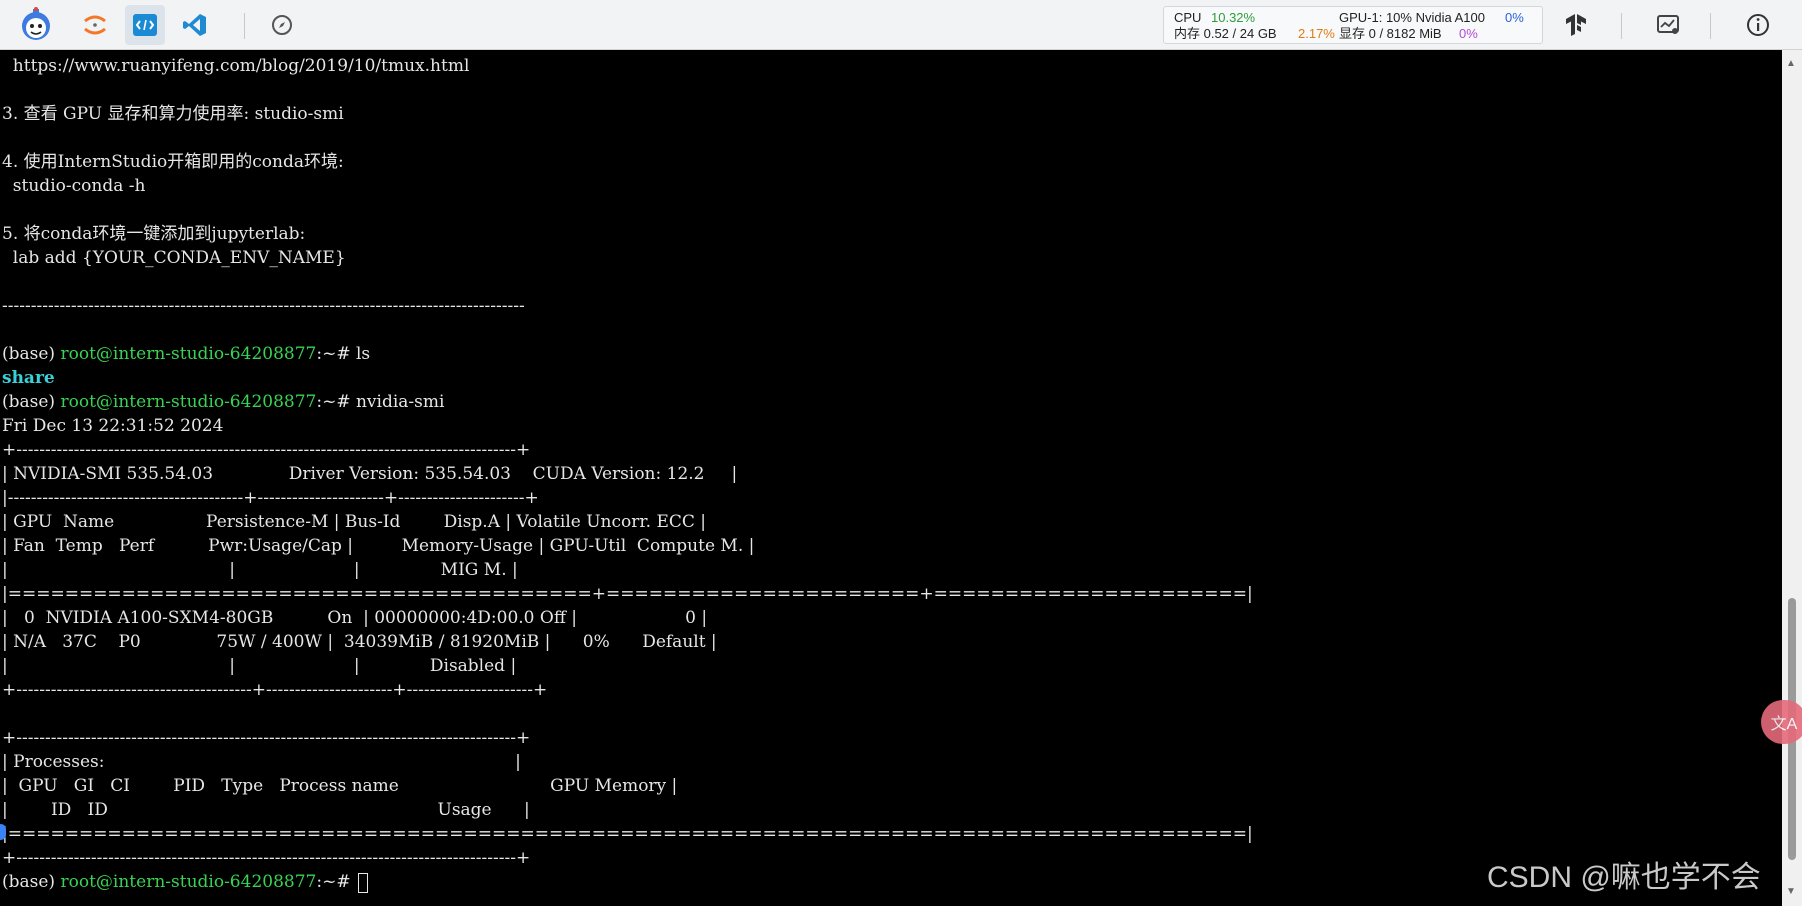  I want to click on jupyter-icon, so click(95, 25).